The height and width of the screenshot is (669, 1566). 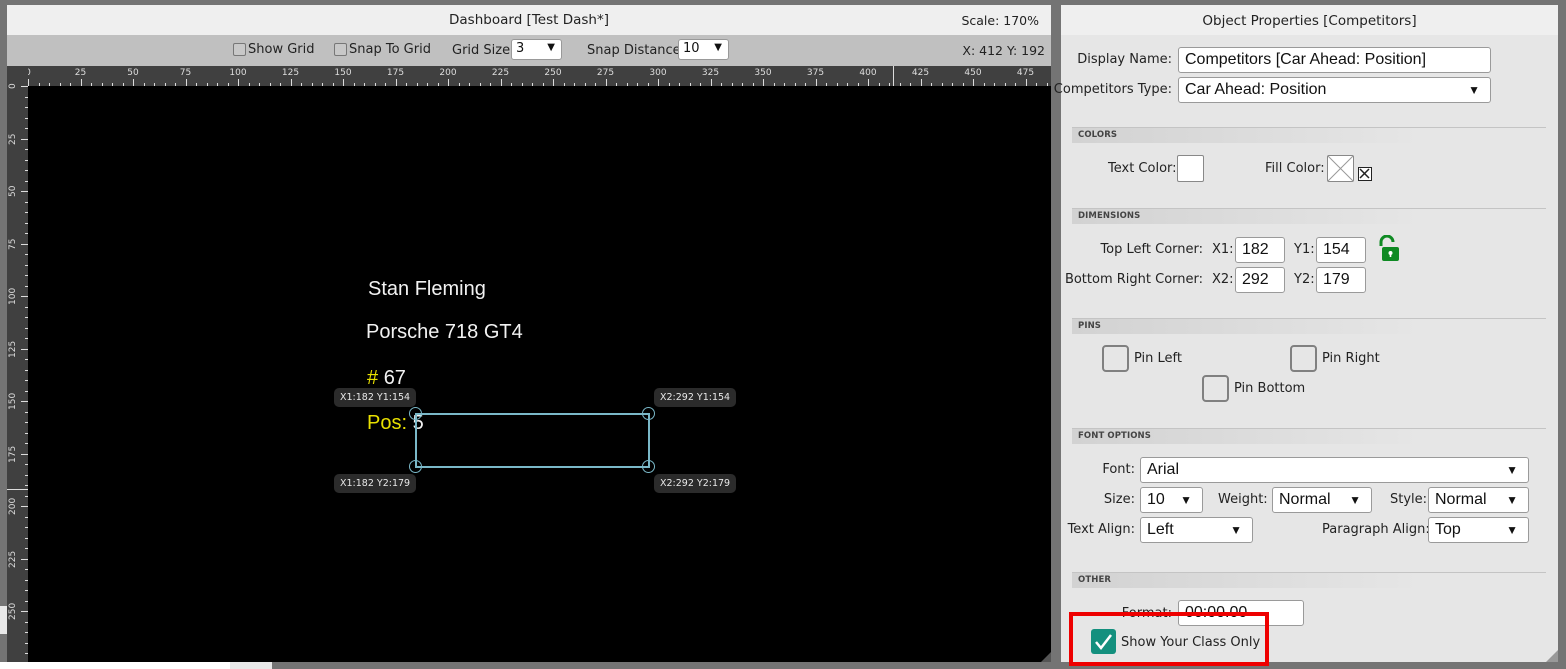 I want to click on y1-input: 154, so click(x=1341, y=250).